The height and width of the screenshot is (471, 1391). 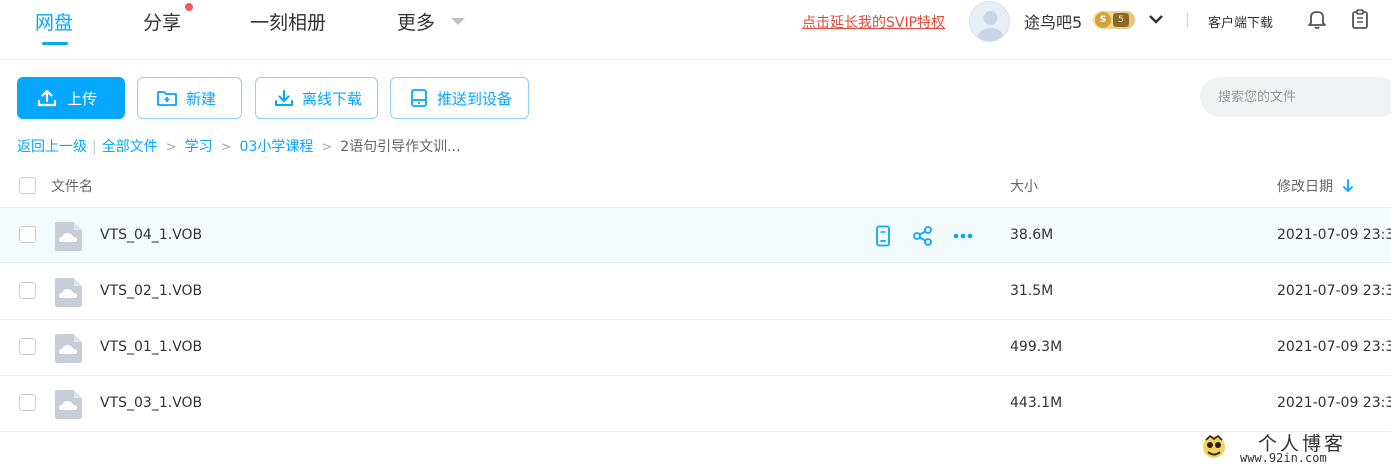 I want to click on breadcrumb-primary-course: 03小学课程, so click(x=277, y=146).